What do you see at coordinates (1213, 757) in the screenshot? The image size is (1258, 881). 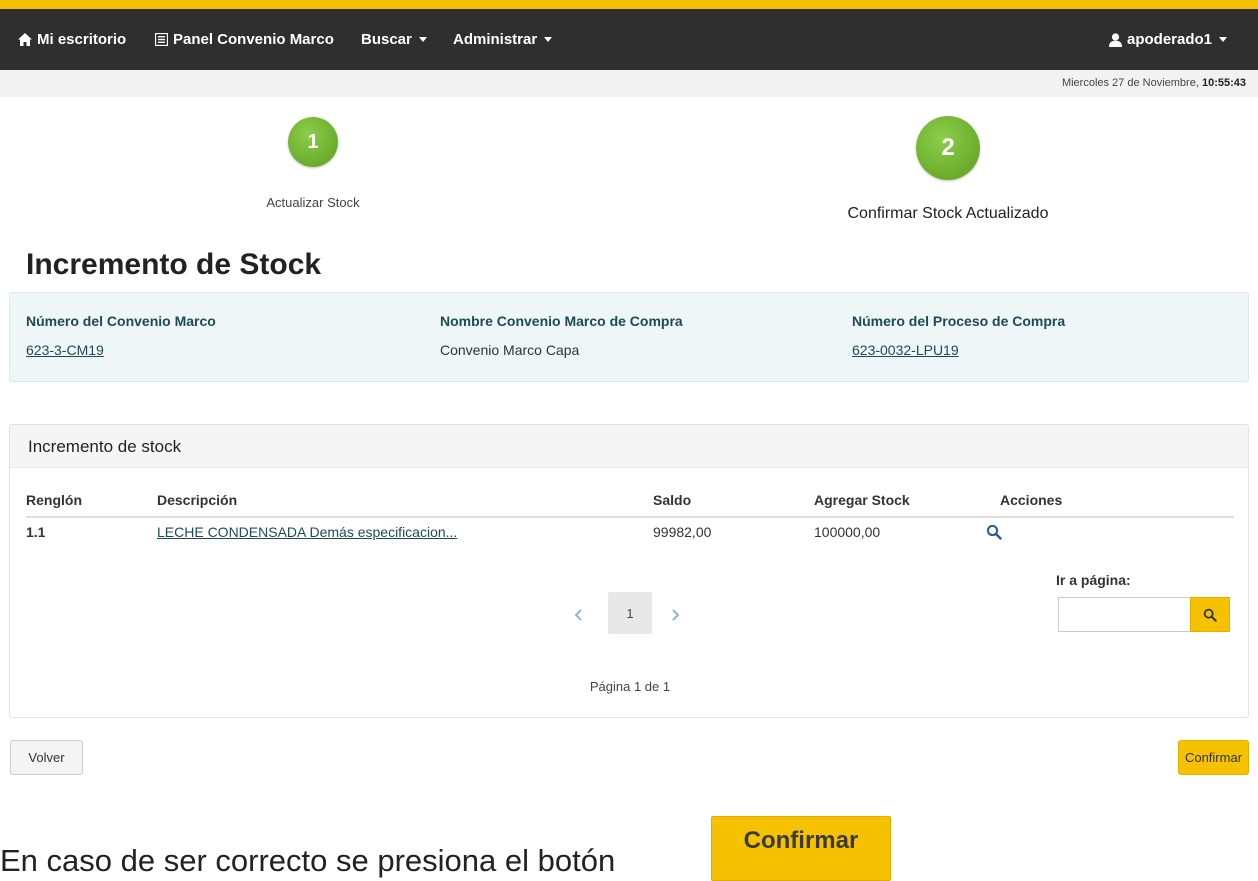 I see `confirm-button: Confirmar` at bounding box center [1213, 757].